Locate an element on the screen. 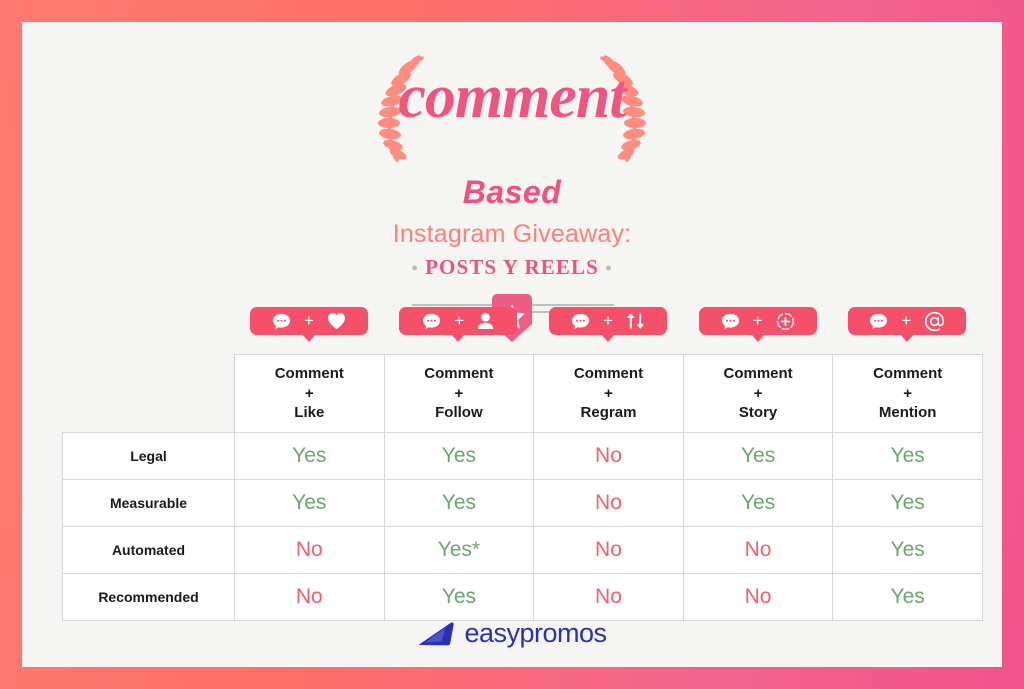  column-header-line3: Like is located at coordinates (309, 413).